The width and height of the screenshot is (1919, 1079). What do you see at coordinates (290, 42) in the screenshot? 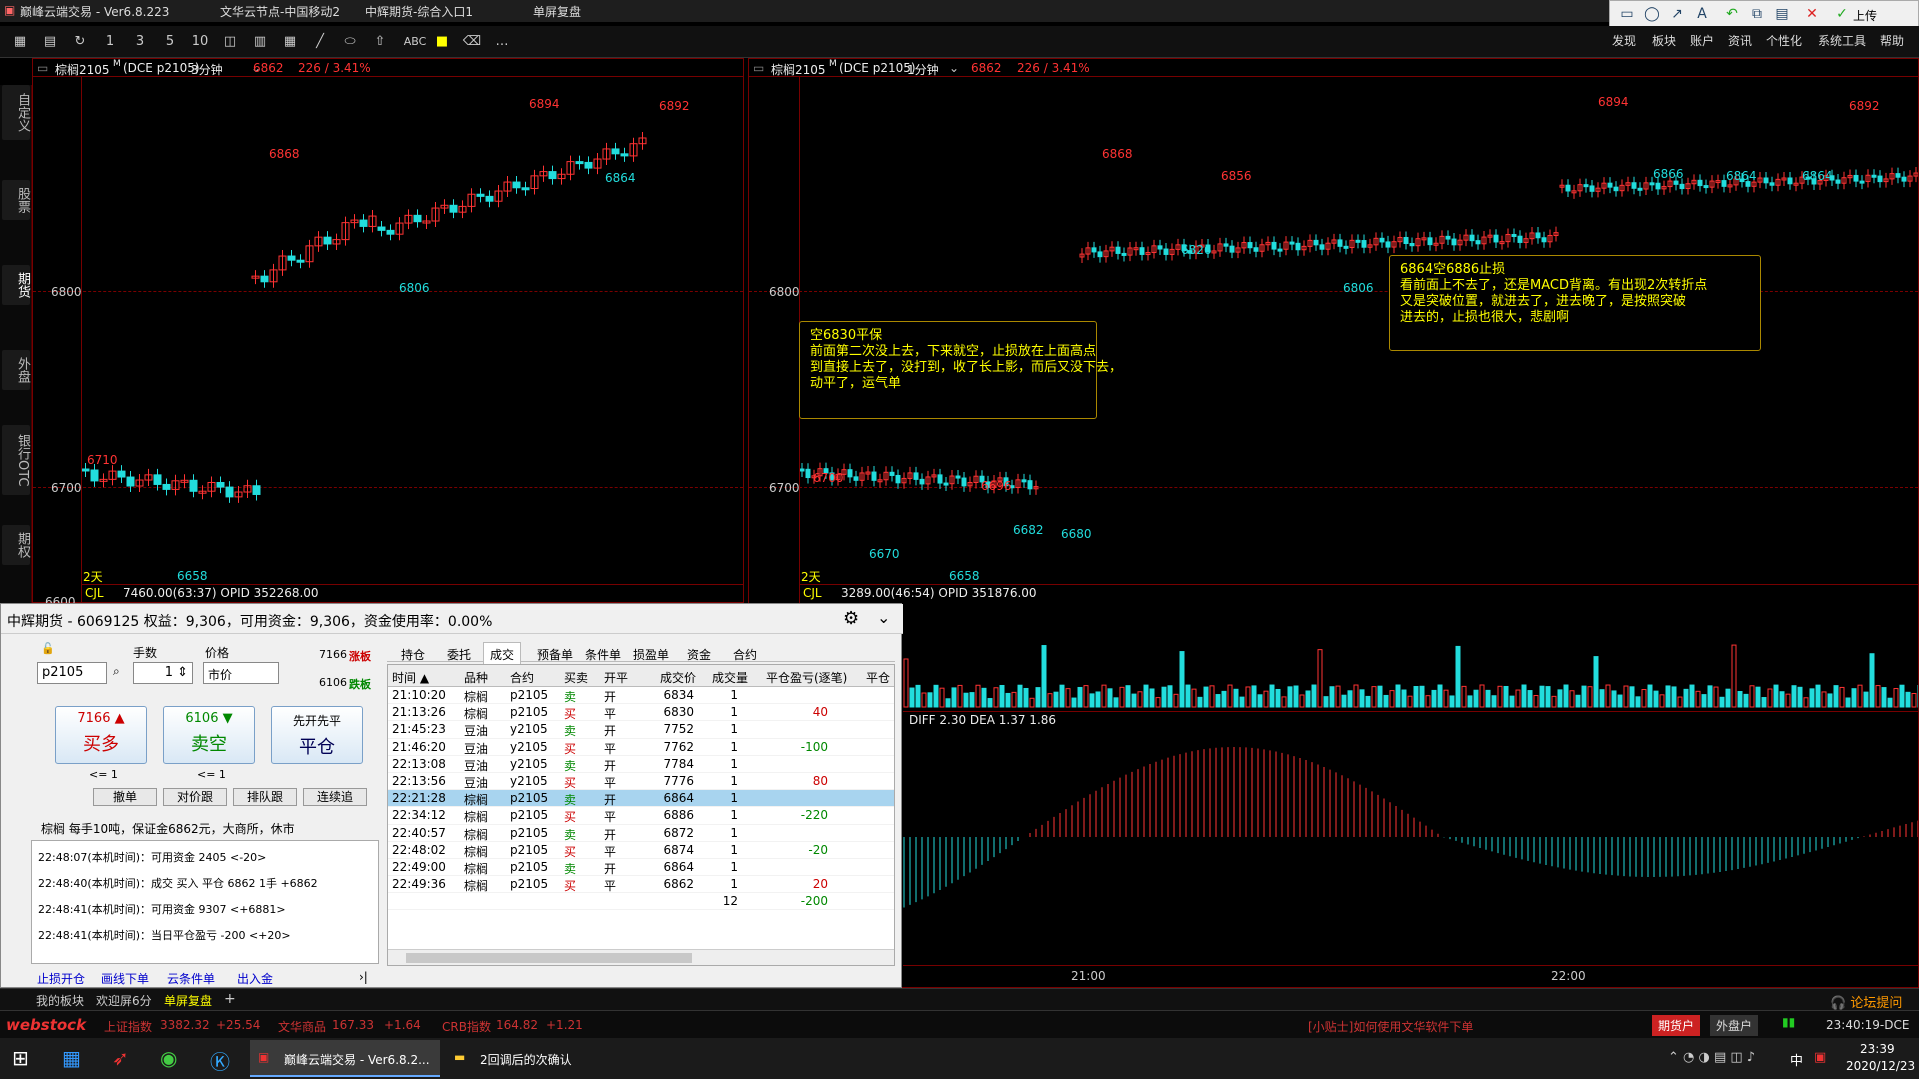
I see `grid-icon: ▦` at bounding box center [290, 42].